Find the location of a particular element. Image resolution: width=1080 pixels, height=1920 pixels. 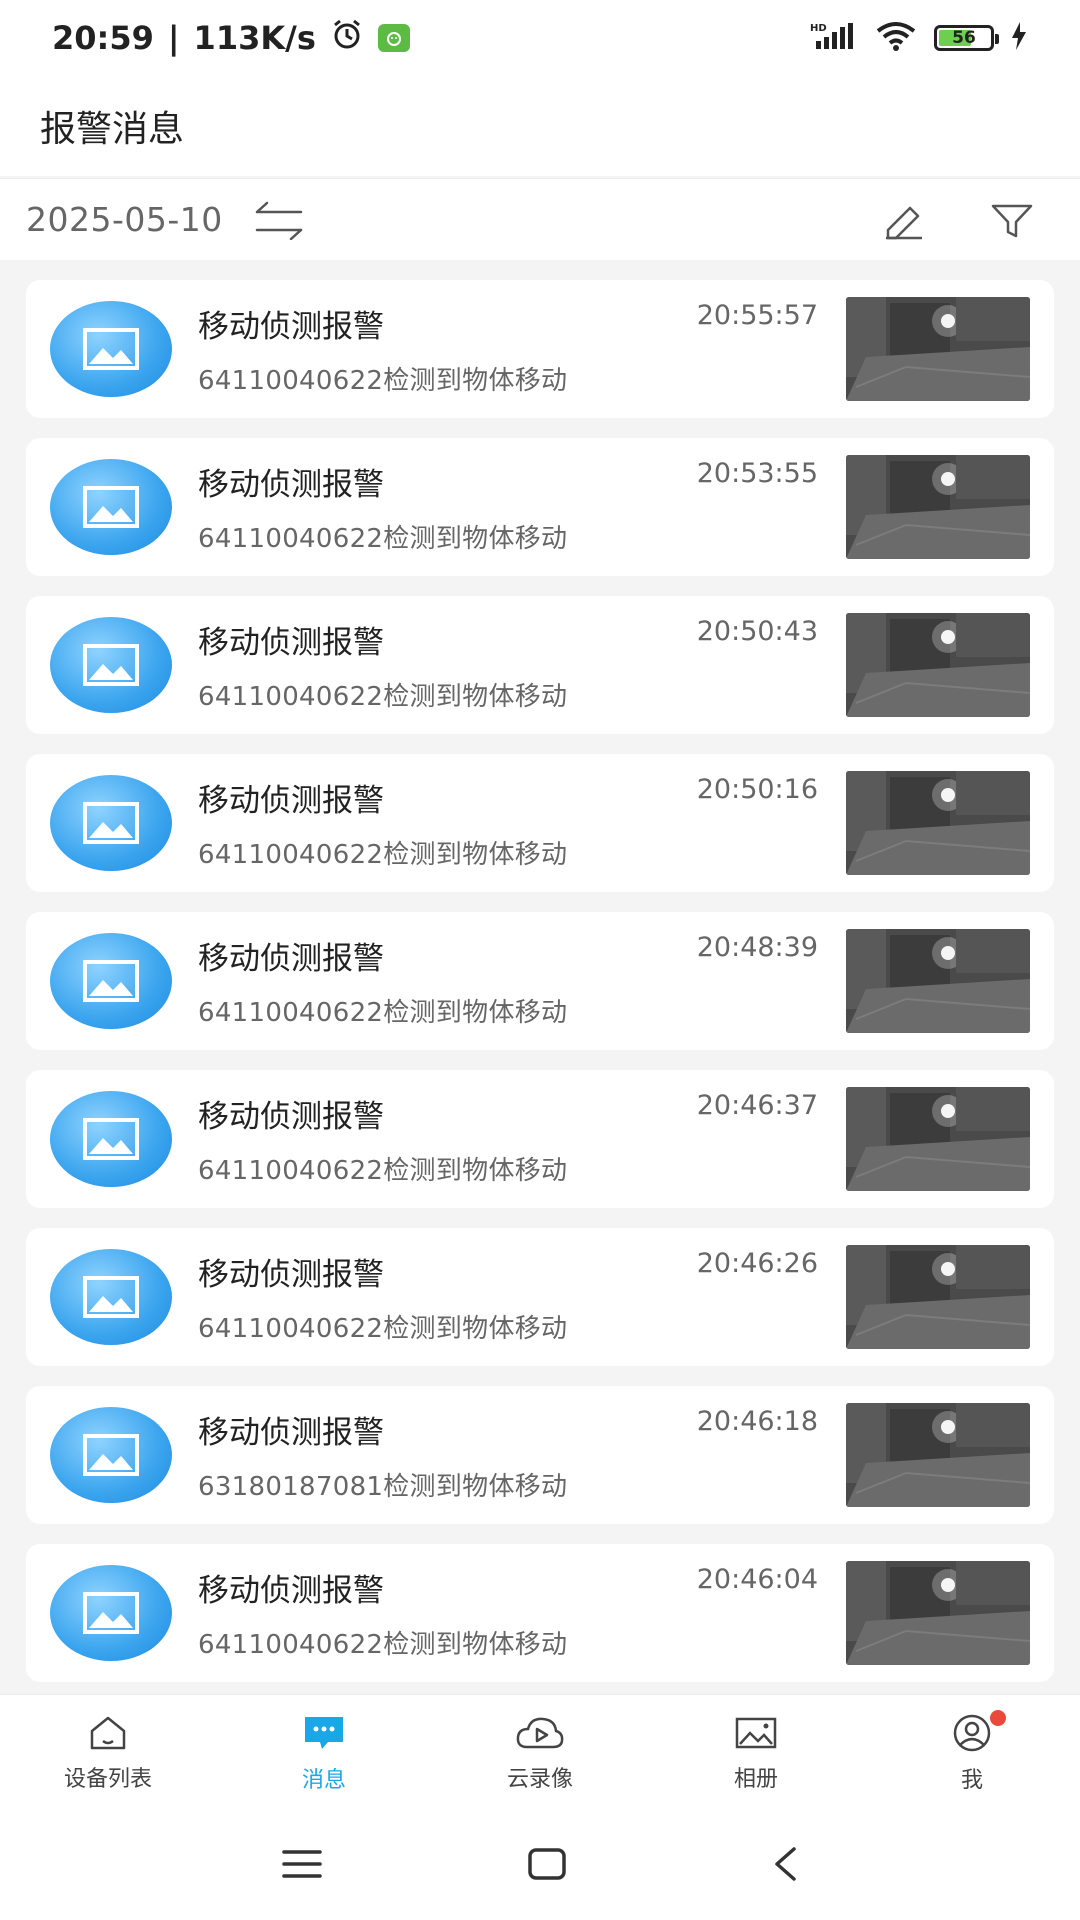

alarm-list-item: 移动侦测报警 64110040622检测到物体移动 20:50:16 is located at coordinates (540, 823).